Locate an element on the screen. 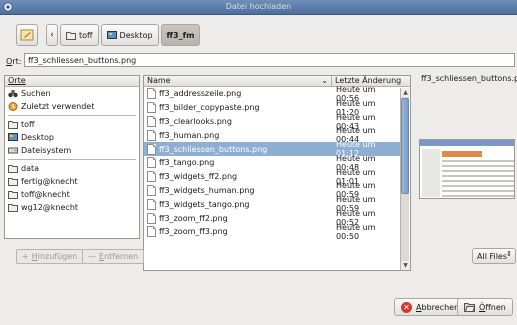  place-item-data: data is located at coordinates (72, 168).